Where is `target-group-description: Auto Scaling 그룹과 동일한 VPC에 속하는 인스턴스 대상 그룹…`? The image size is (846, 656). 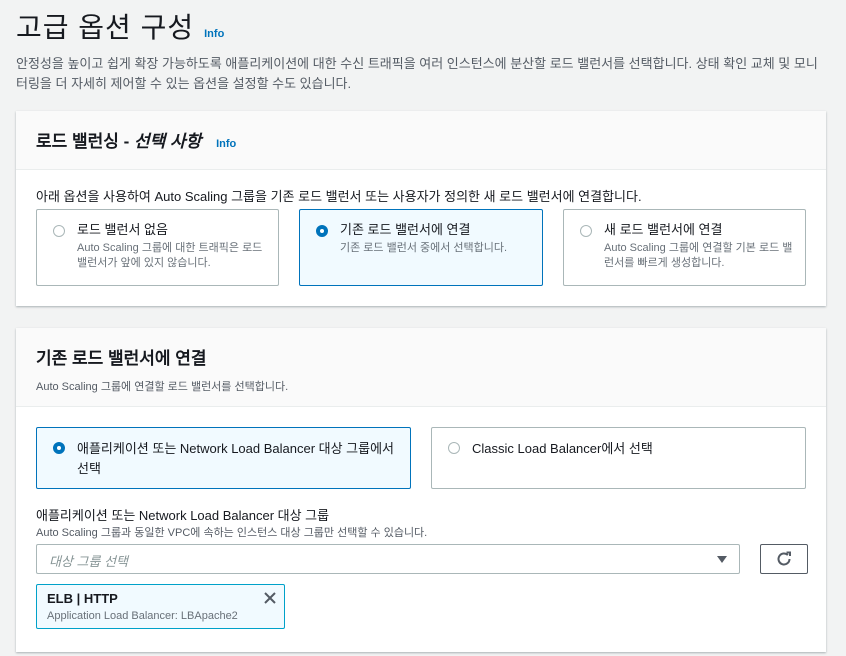 target-group-description: Auto Scaling 그룹과 동일한 VPC에 속하는 인스턴스 대상 그룹… is located at coordinates (232, 533).